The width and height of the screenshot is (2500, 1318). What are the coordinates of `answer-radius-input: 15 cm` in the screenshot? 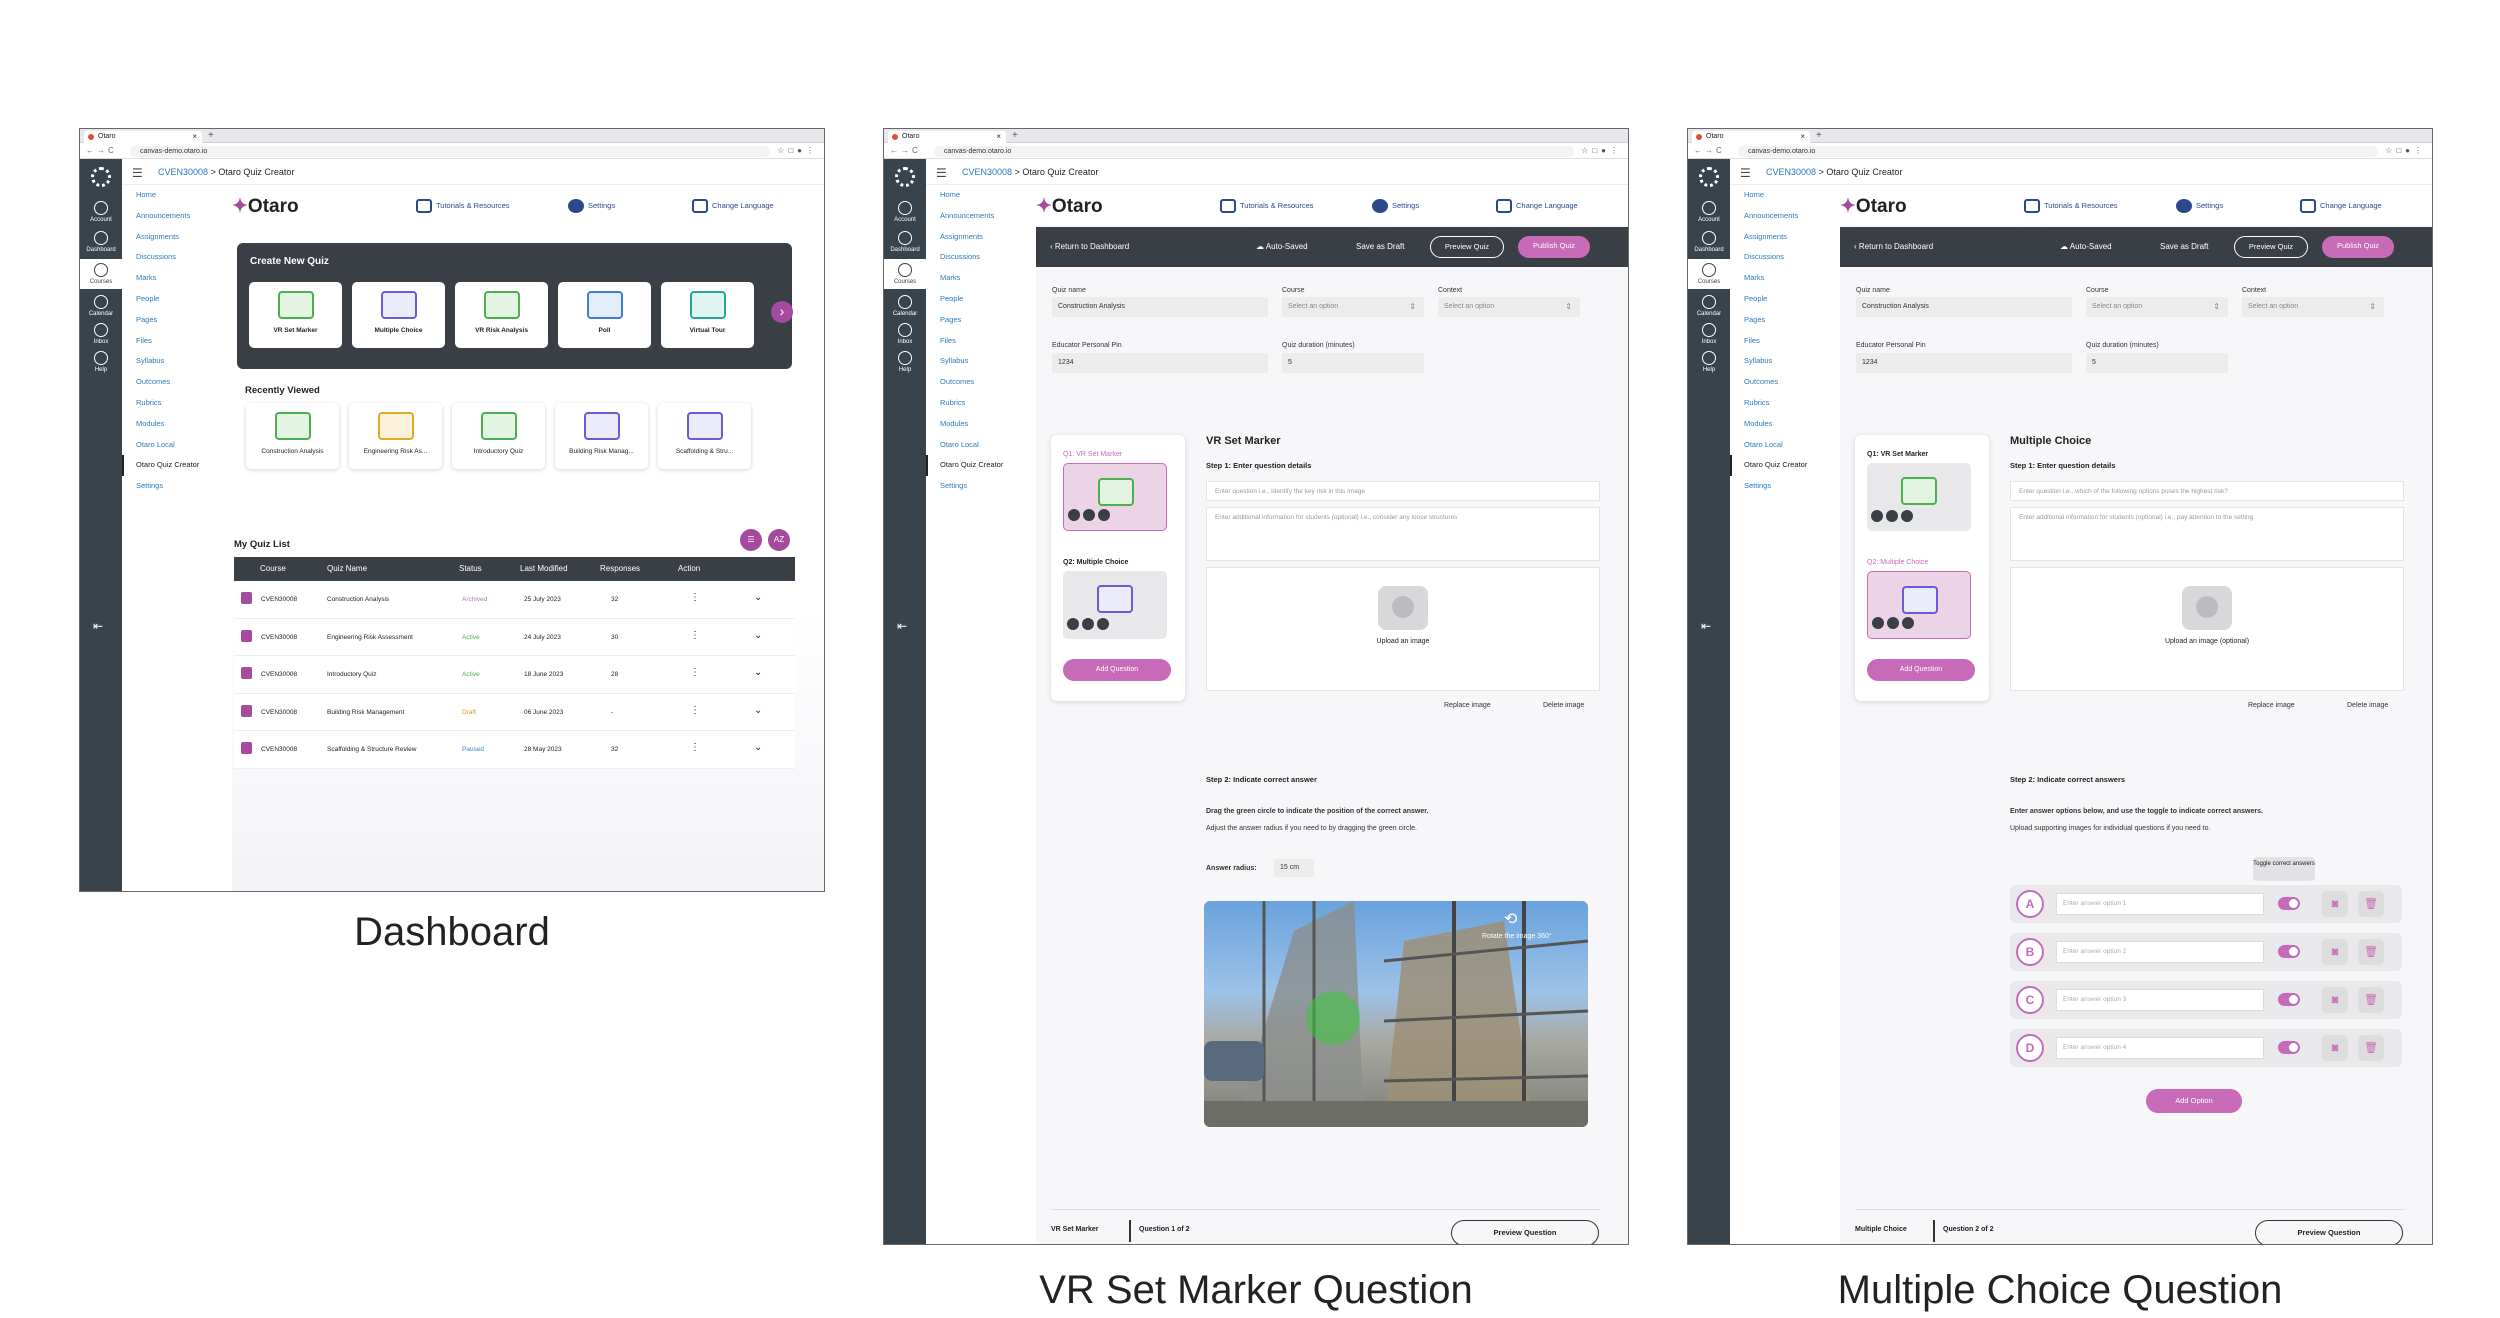 It's located at (1294, 868).